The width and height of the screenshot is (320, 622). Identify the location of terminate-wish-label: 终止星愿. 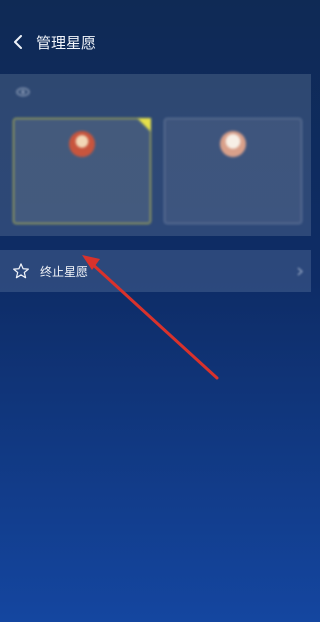
(64, 271).